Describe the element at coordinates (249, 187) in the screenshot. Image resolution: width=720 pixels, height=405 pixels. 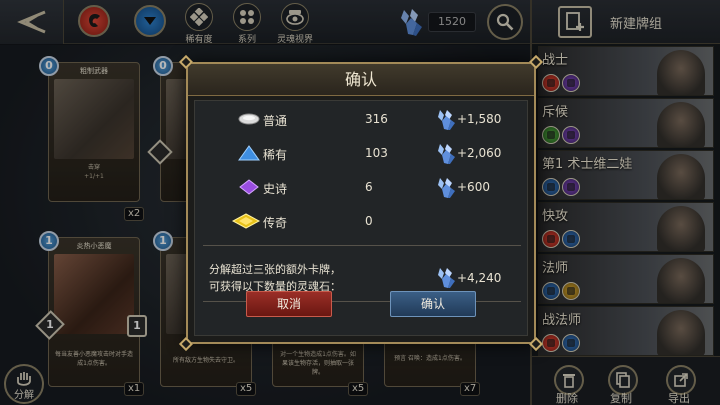
I see `epic-rarity-icon` at that location.